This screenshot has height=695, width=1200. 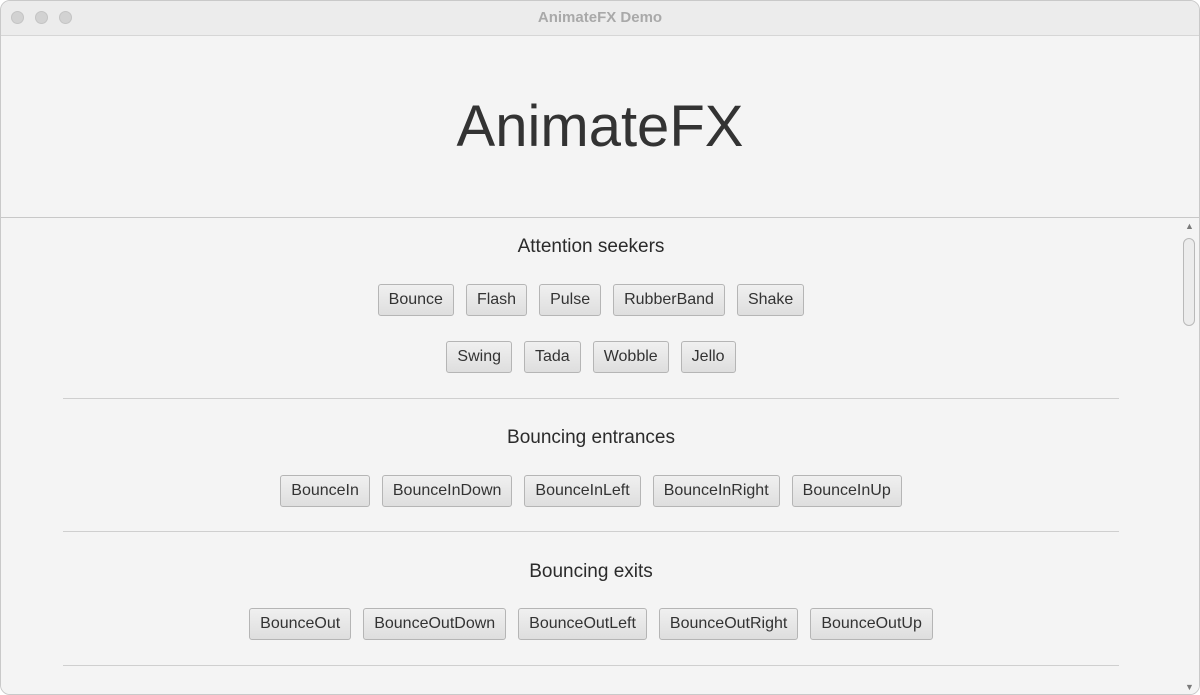 What do you see at coordinates (300, 624) in the screenshot?
I see `bounceout-button: BounceOut` at bounding box center [300, 624].